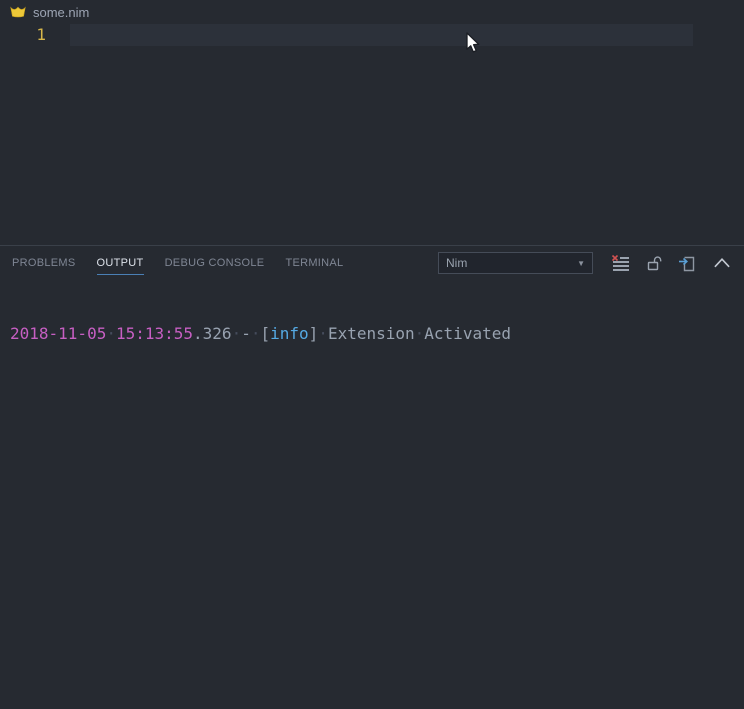 The image size is (744, 709). I want to click on panel-tab-list: PROBLEMS OUTPUT DEBUG CONSOLE TERMINAL, so click(177, 263).